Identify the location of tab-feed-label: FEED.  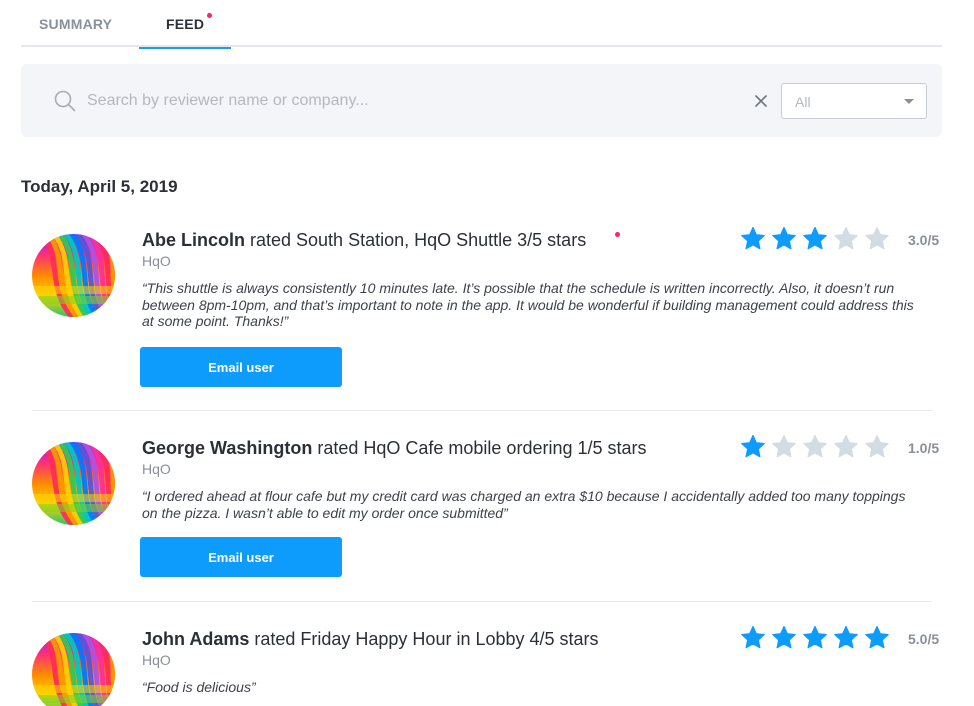
(185, 24).